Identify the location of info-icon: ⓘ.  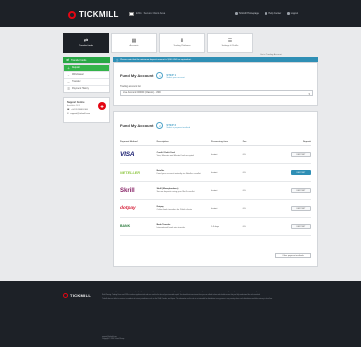
(117, 60).